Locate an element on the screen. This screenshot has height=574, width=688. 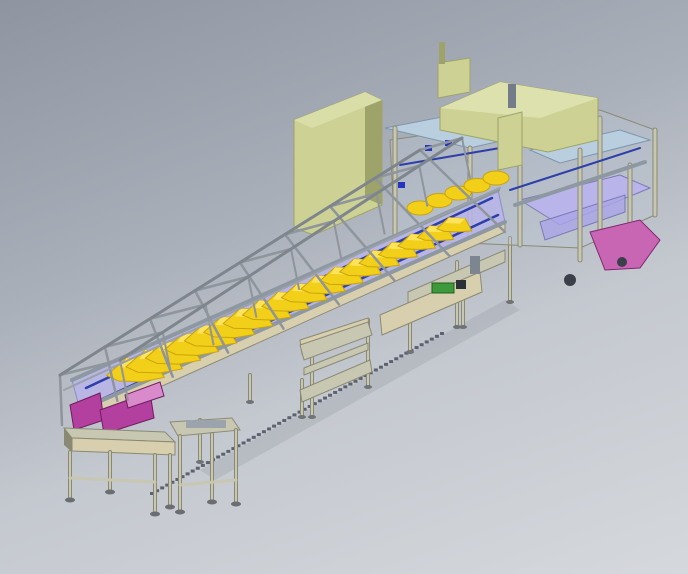
blue-clamp is located at coordinates (401, 185).